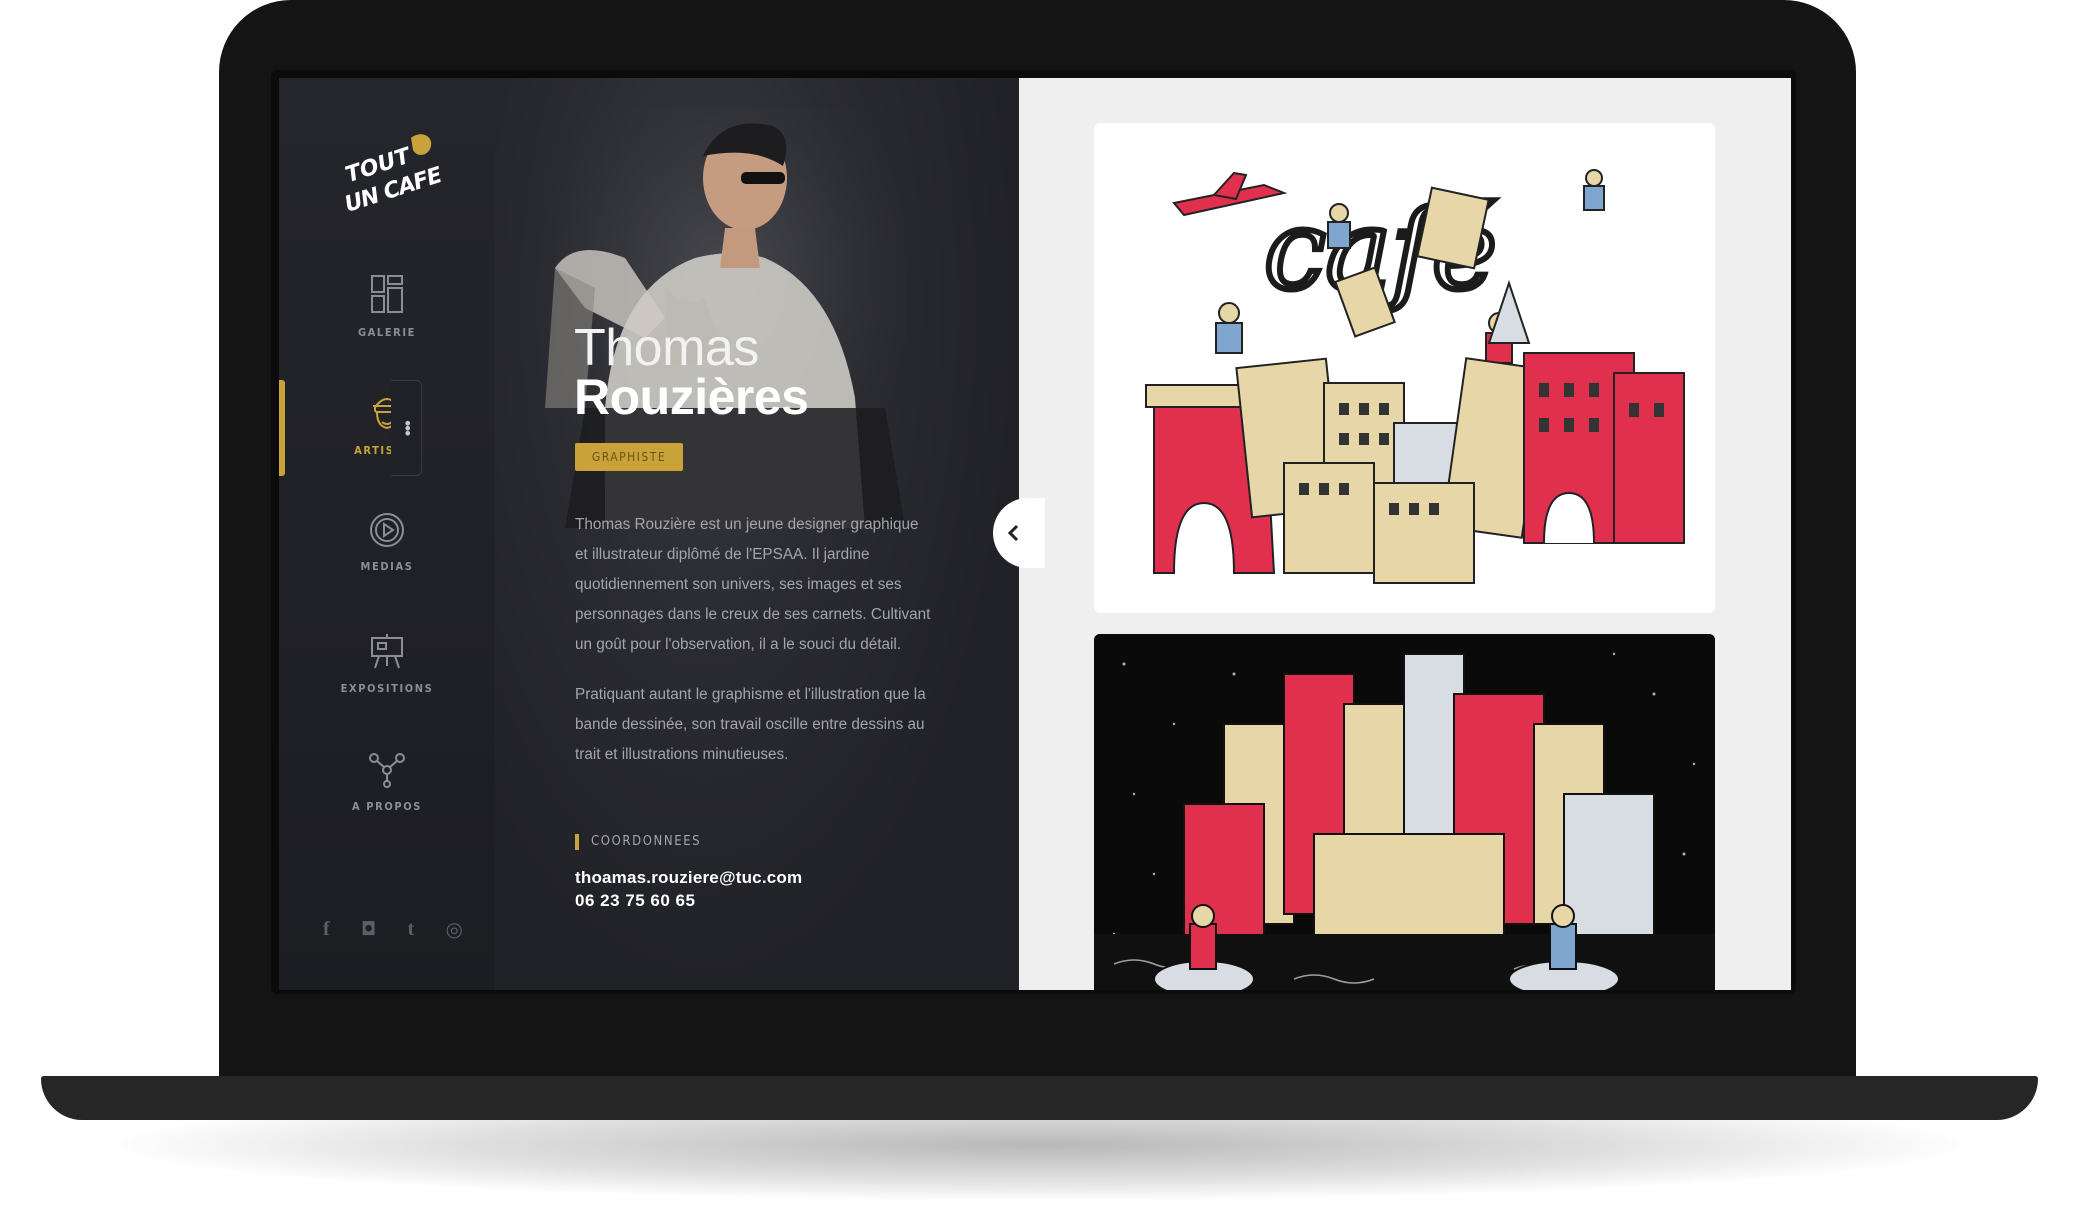 The image size is (2079, 1214). What do you see at coordinates (387, 294) in the screenshot?
I see `gallery-icon` at bounding box center [387, 294].